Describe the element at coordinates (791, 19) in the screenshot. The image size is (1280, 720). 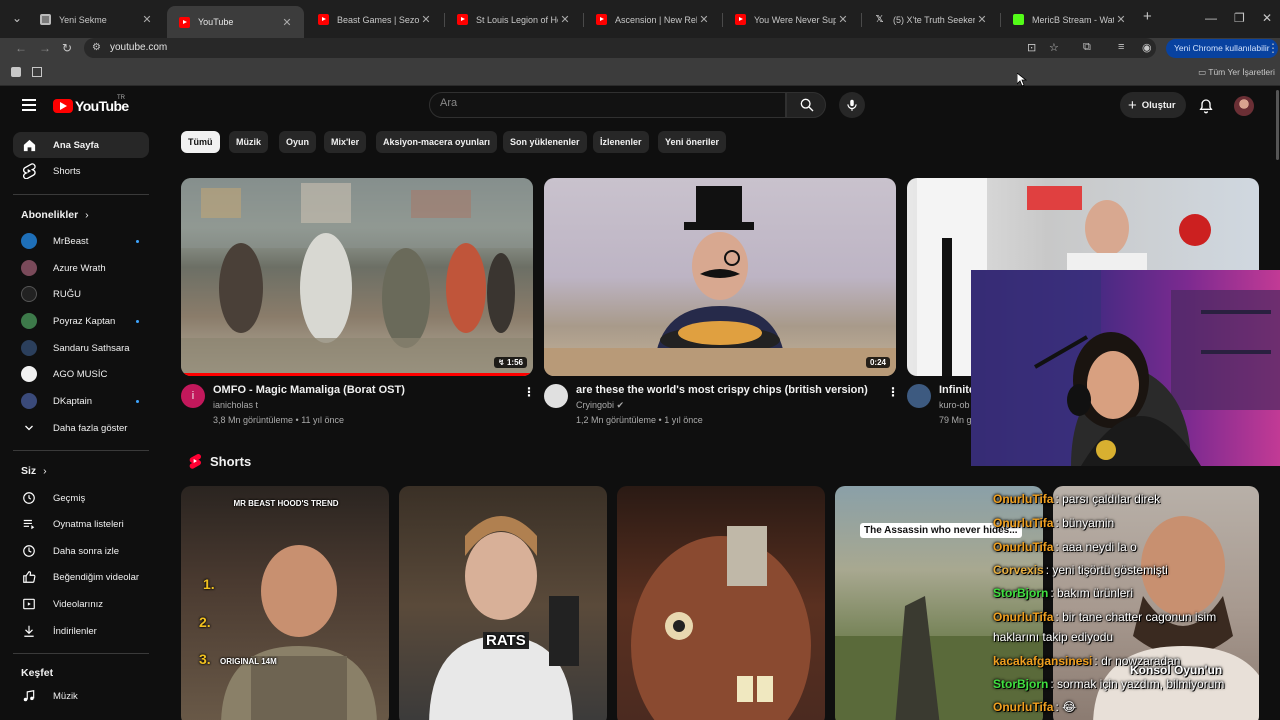
I see `tab-you-were-never: You Were Never Suppose ✕` at that location.